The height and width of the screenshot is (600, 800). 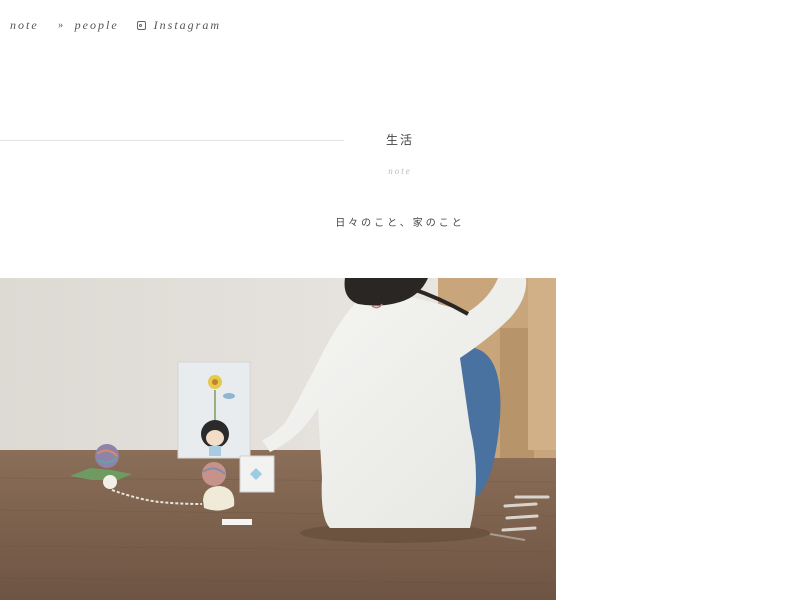 What do you see at coordinates (24, 25) in the screenshot?
I see `nav-item-label: note` at bounding box center [24, 25].